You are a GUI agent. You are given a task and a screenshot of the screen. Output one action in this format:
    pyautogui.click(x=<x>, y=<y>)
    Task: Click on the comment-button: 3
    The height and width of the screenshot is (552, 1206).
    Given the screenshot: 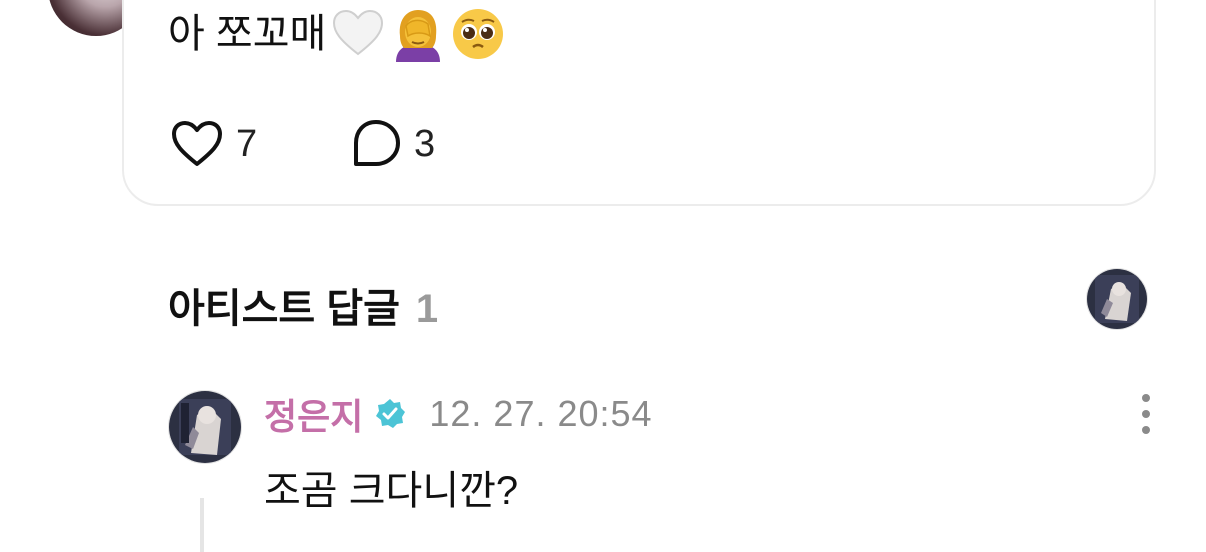 What is the action you would take?
    pyautogui.click(x=392, y=144)
    